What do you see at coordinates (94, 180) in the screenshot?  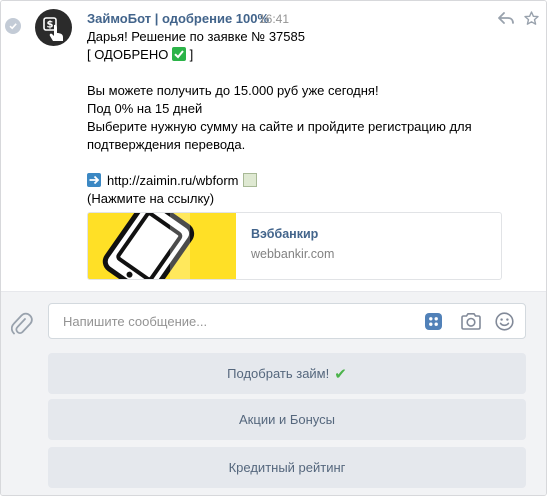 I see `arrow-right-emoji-icon` at bounding box center [94, 180].